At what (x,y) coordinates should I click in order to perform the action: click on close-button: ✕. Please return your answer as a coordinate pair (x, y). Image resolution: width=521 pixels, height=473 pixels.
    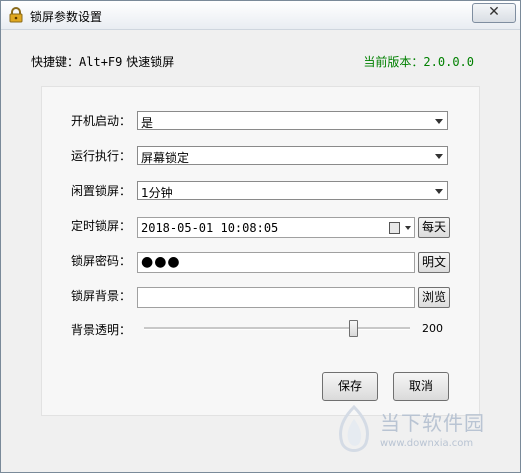
    Looking at the image, I should click on (494, 13).